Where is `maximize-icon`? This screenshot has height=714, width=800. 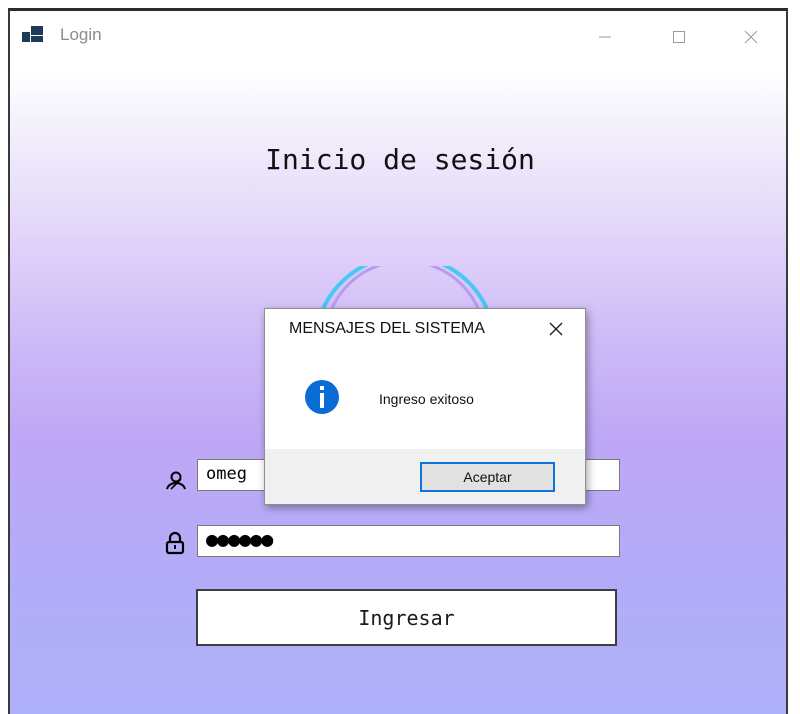 maximize-icon is located at coordinates (679, 37).